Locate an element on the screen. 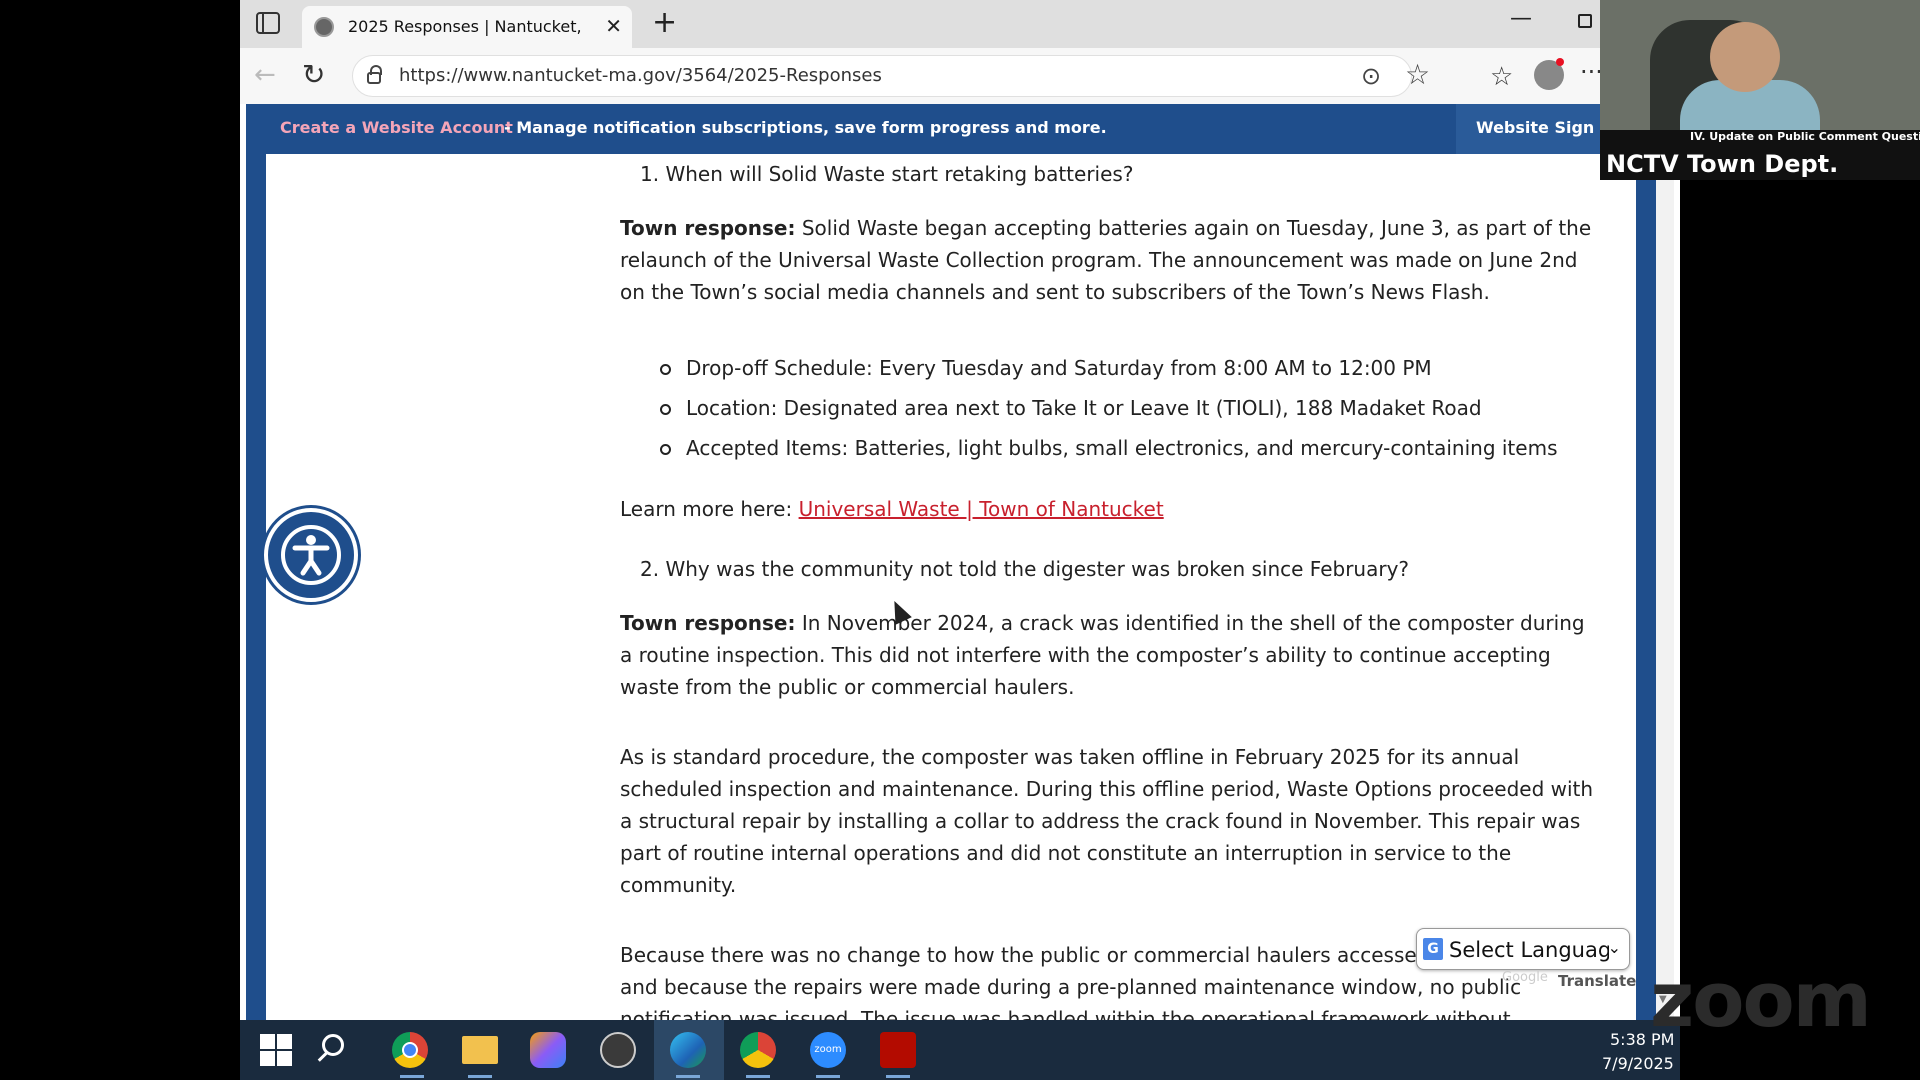 This screenshot has width=1920, height=1080. tab-2025-responses: 2025 Responses | Nantucket, MA ✕ is located at coordinates (467, 27).